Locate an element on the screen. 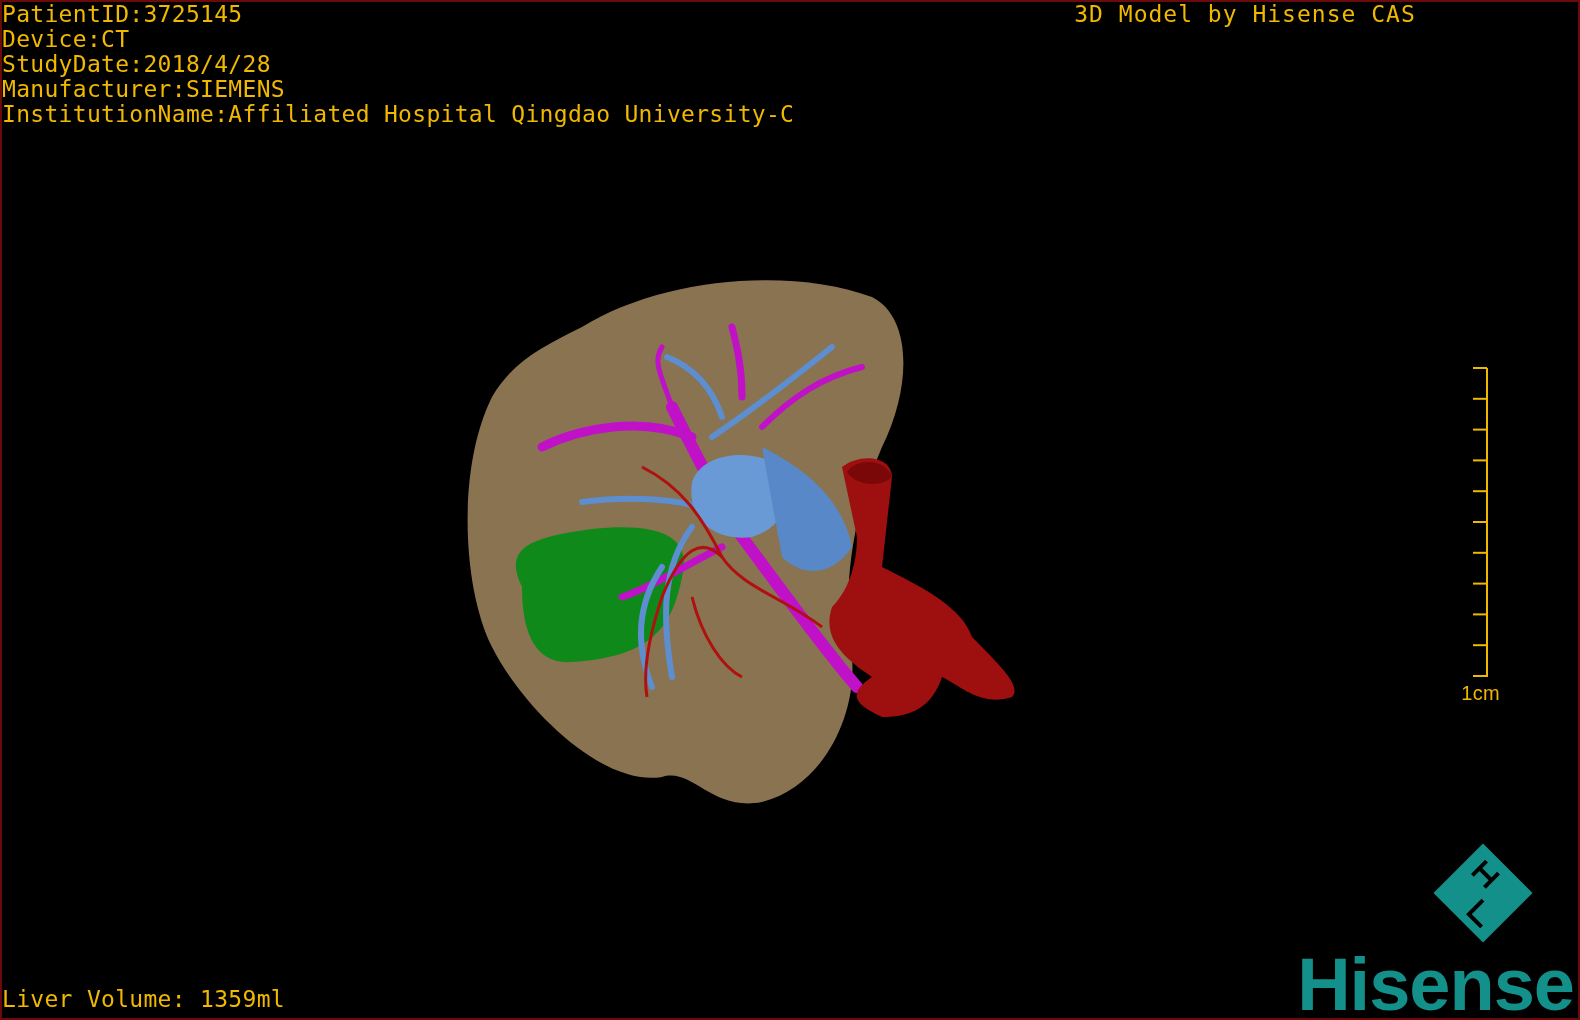 The width and height of the screenshot is (1580, 1020). patient-info-line: Device:CT is located at coordinates (66, 39).